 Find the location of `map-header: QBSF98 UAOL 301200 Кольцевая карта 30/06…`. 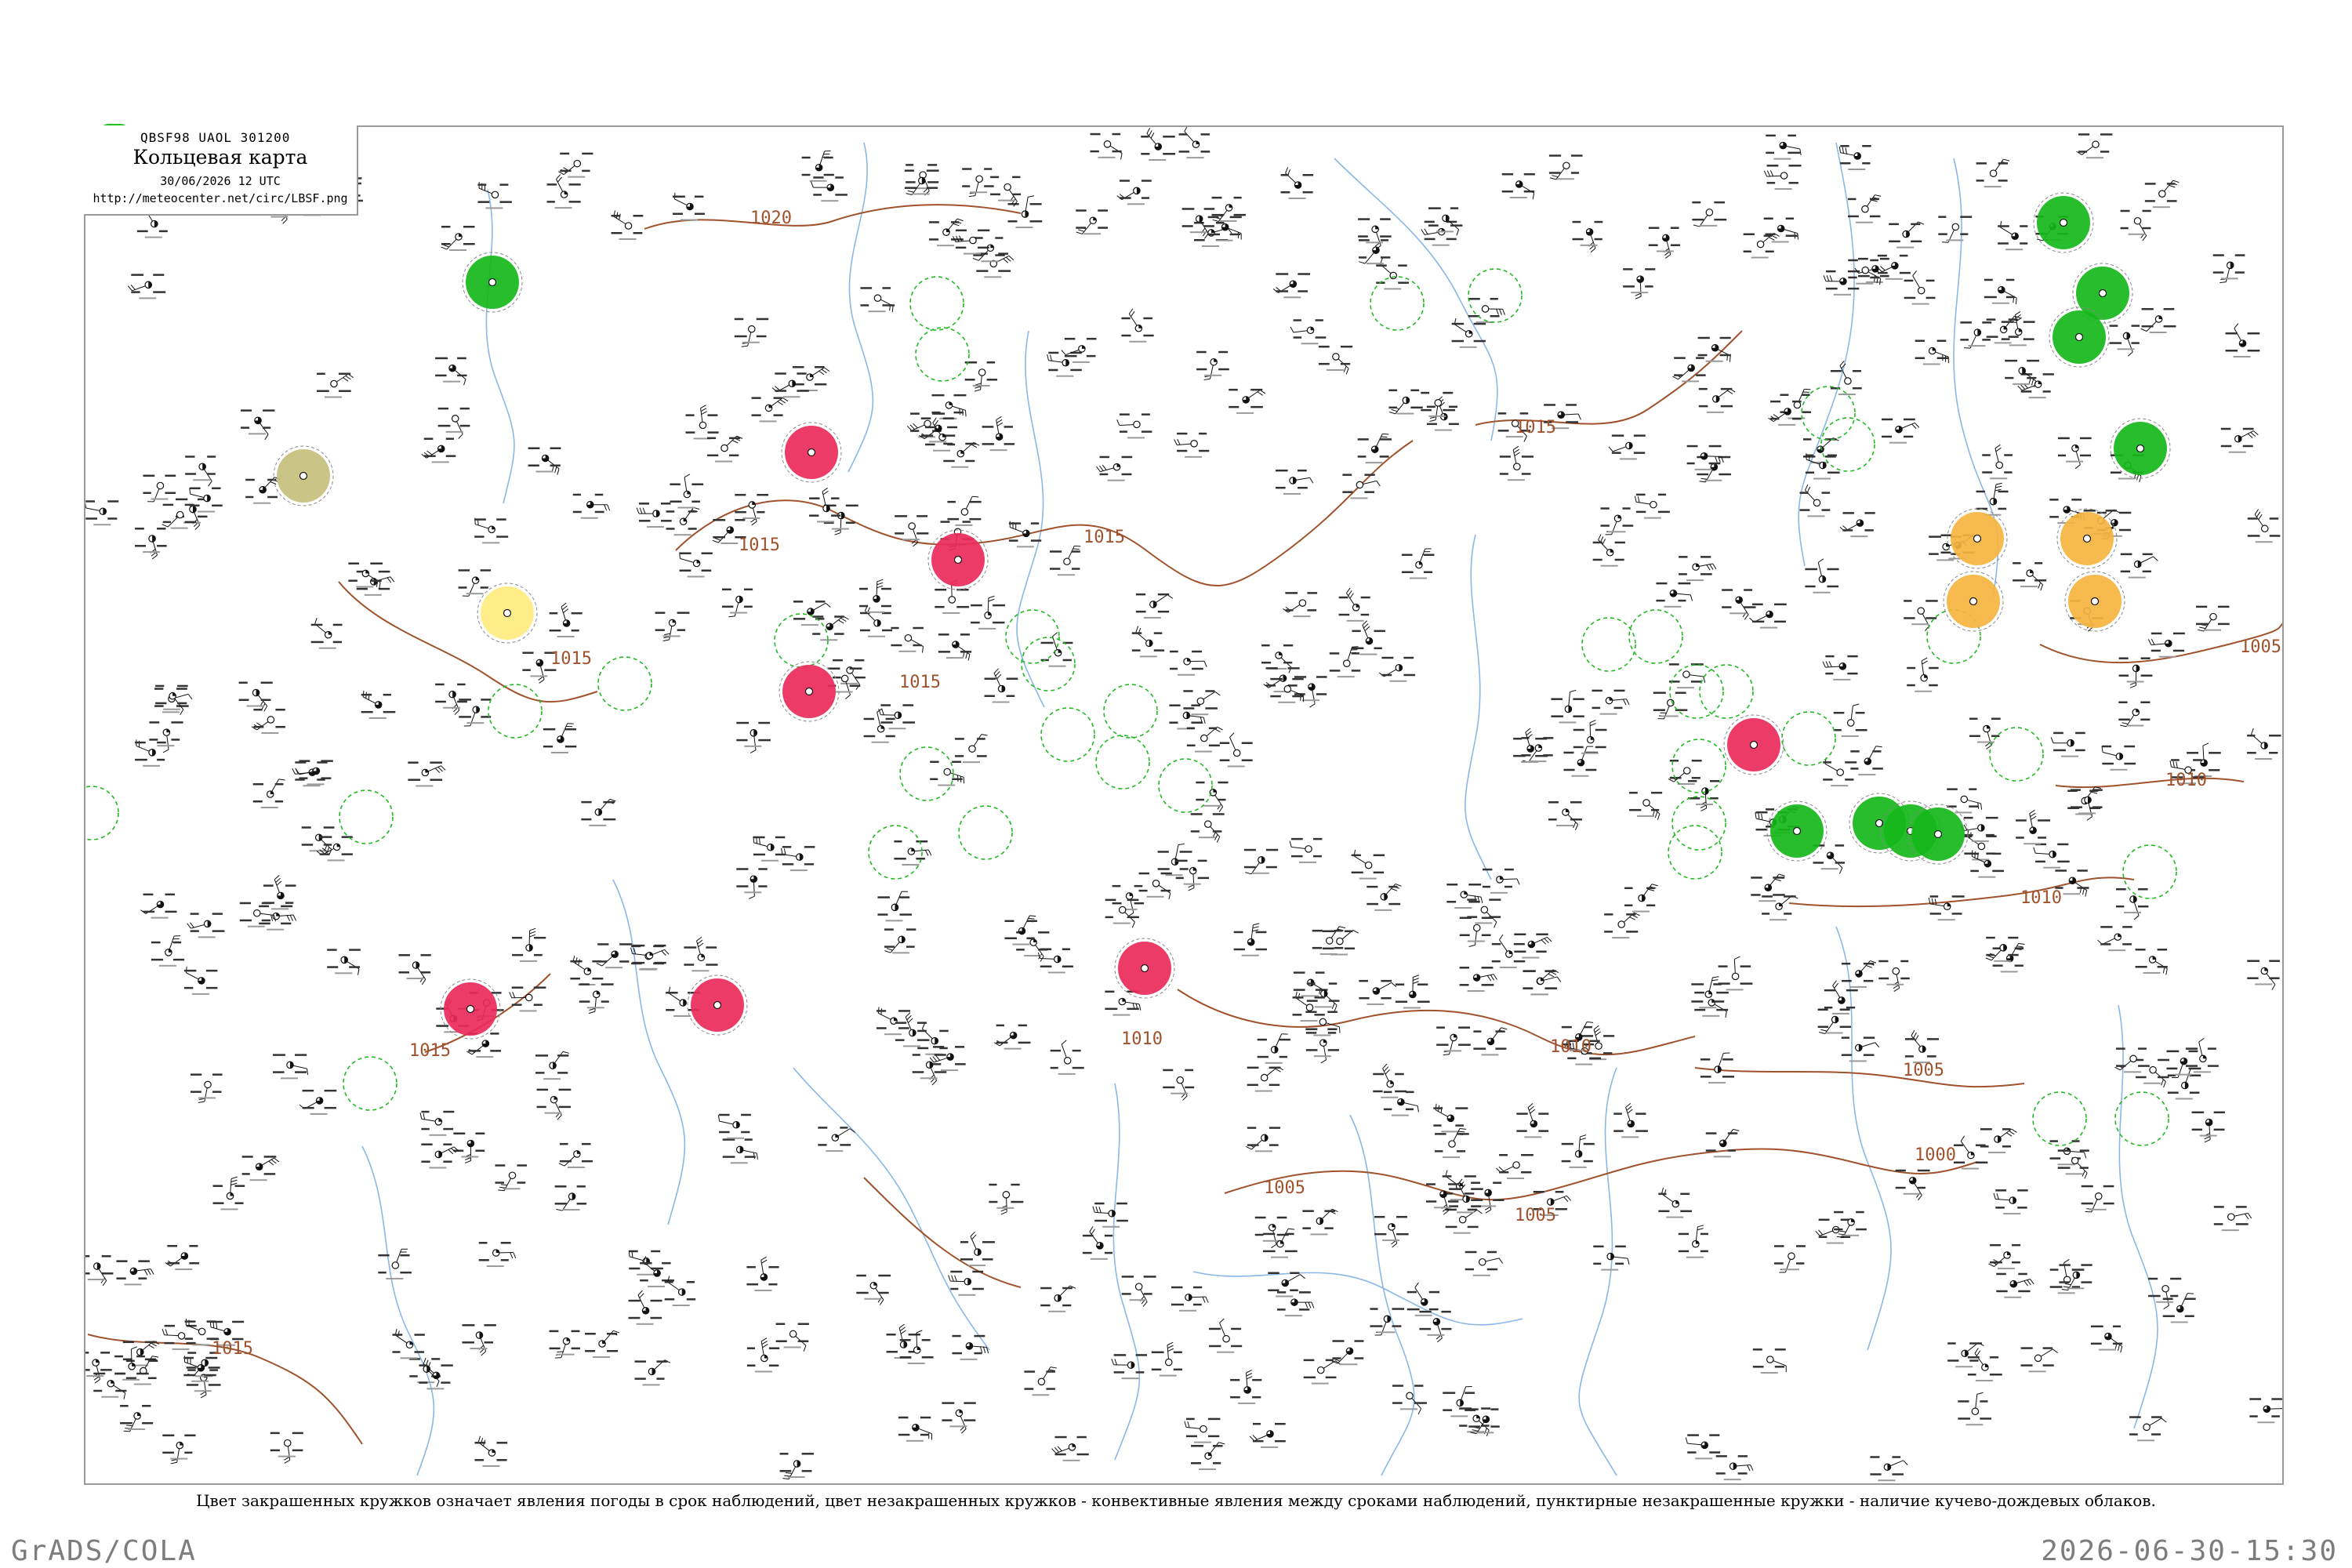

map-header: QBSF98 UAOL 301200 Кольцевая карта 30/06… is located at coordinates (221, 170).